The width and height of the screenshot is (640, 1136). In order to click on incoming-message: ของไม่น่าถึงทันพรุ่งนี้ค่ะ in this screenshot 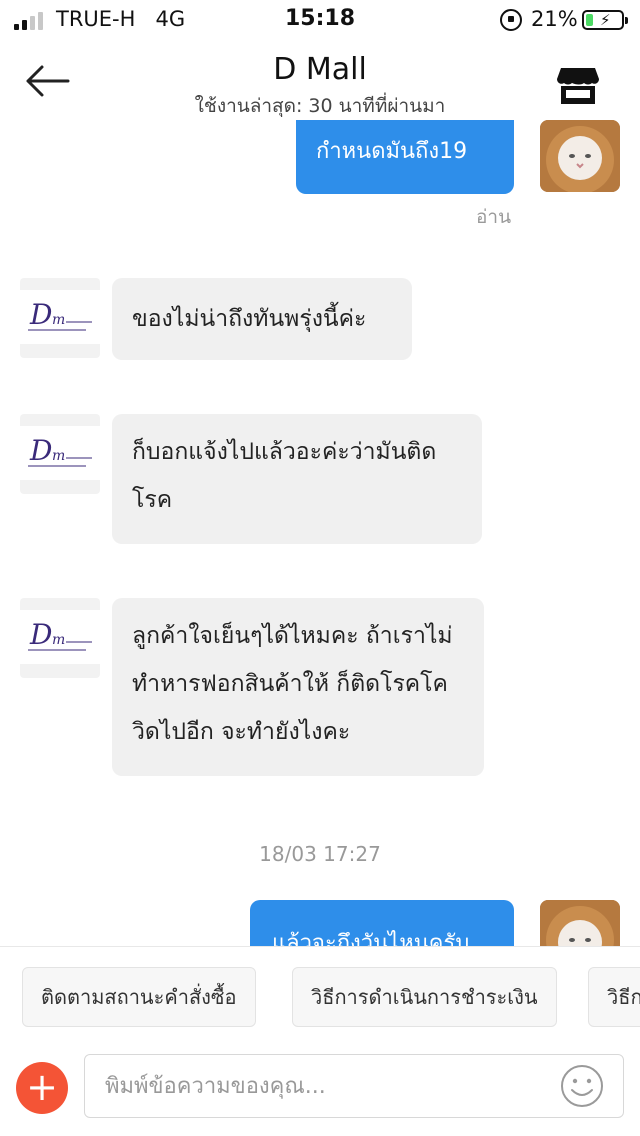, I will do `click(262, 319)`.